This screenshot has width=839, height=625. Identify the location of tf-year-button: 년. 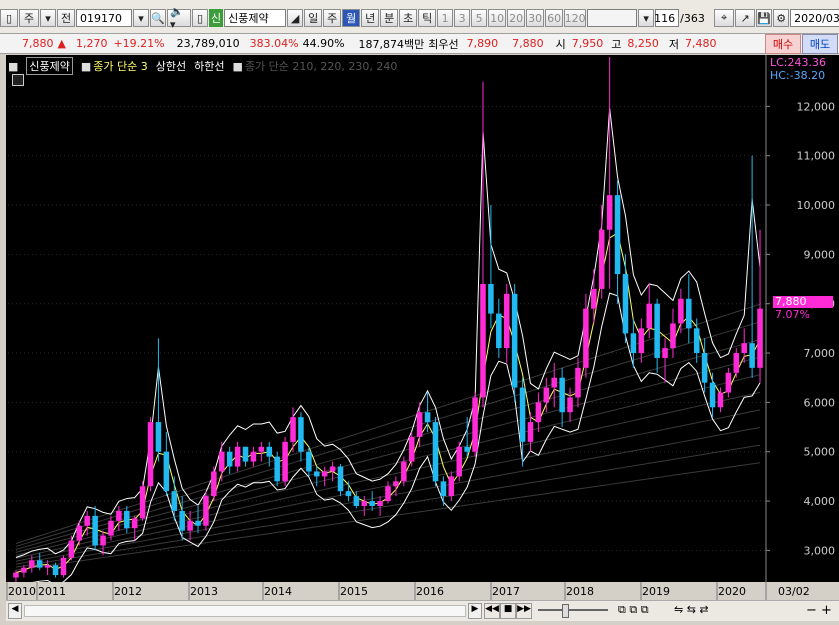
(370, 18).